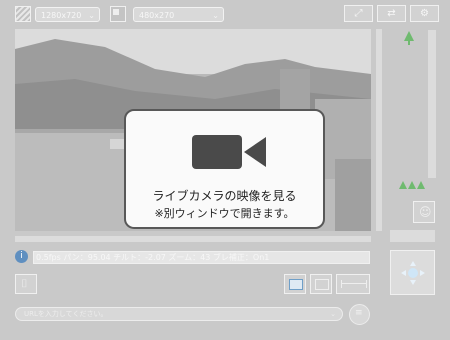 Image resolution: width=450 pixels, height=340 pixels. I want to click on video-horizontal-scrollbar, so click(193, 239).